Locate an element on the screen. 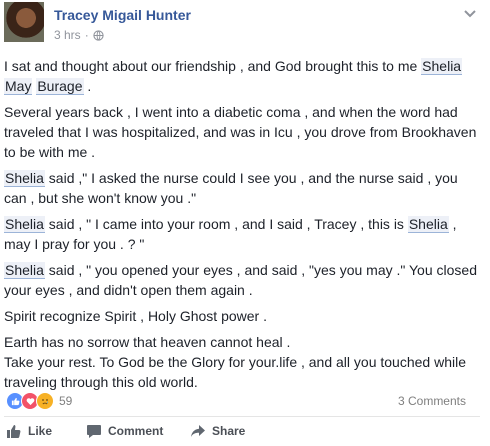  author-name: Tracey Migail Hunter is located at coordinates (122, 15).